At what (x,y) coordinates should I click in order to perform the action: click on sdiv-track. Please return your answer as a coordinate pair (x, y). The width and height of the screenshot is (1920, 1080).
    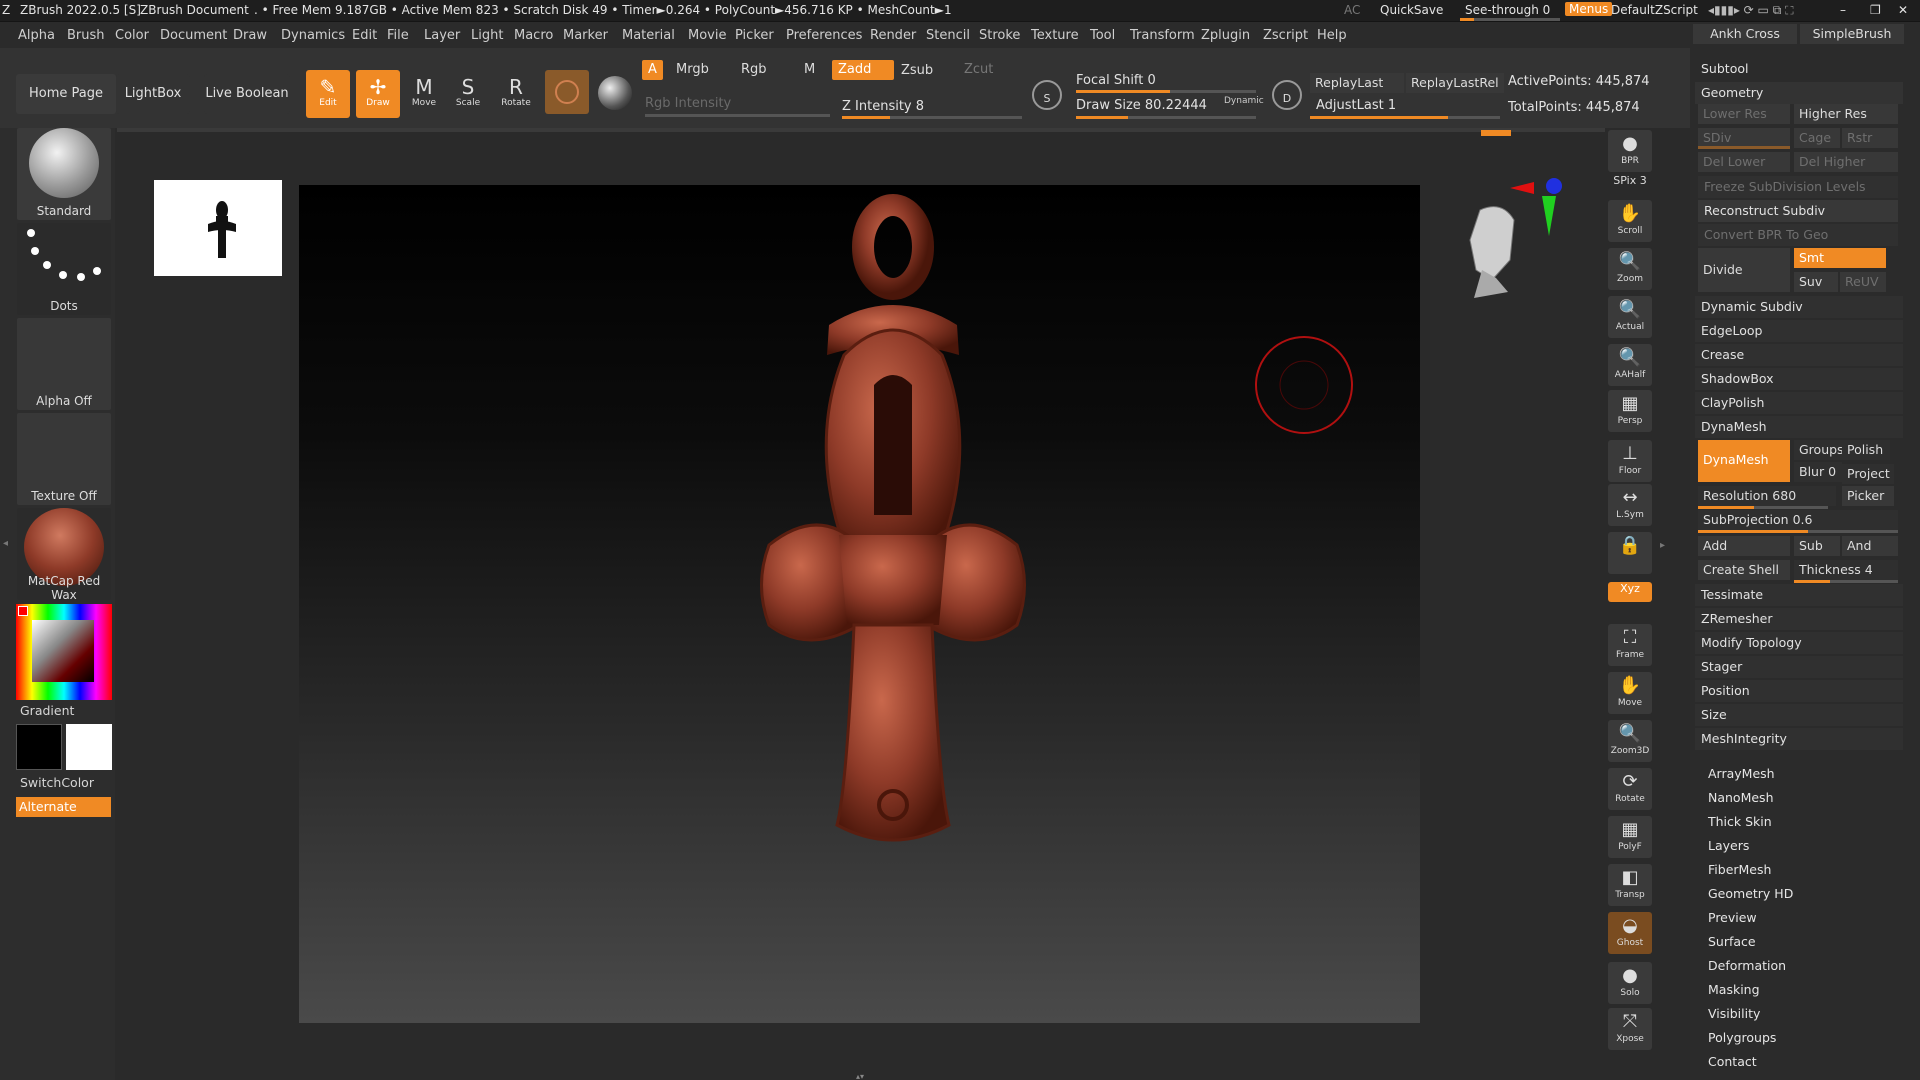
    Looking at the image, I should click on (1744, 147).